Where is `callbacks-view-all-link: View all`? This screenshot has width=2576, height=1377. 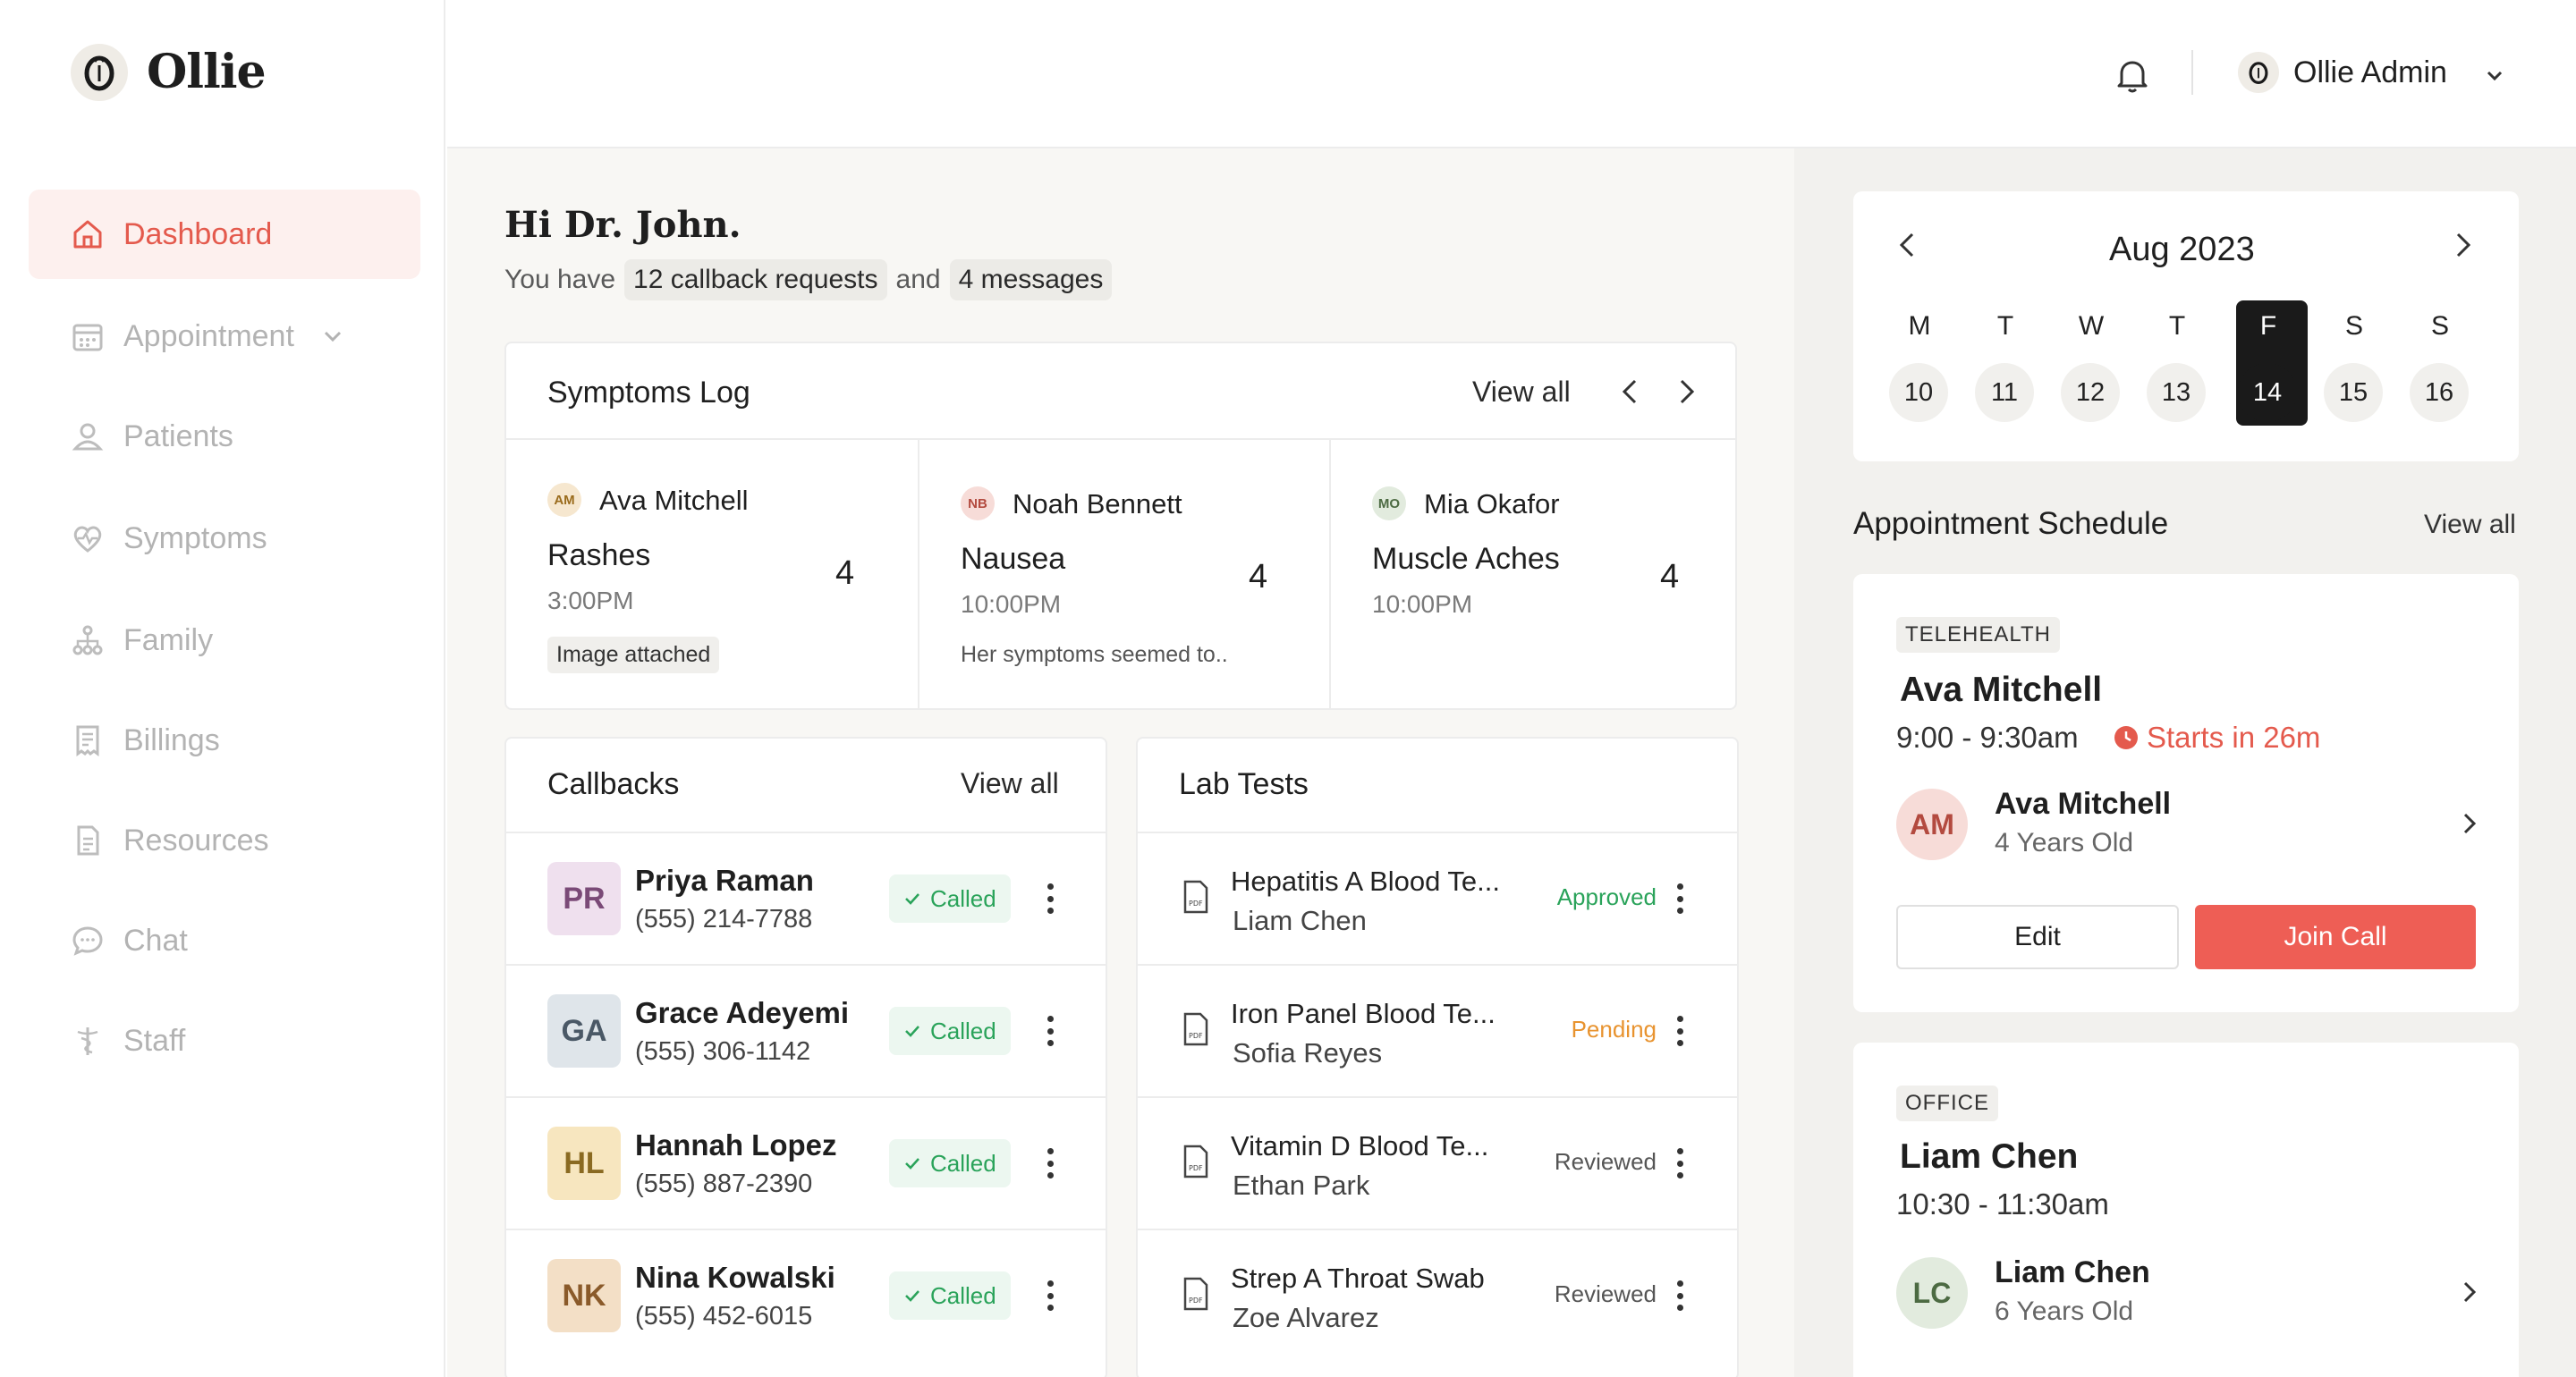
callbacks-view-all-link: View all is located at coordinates (1010, 783).